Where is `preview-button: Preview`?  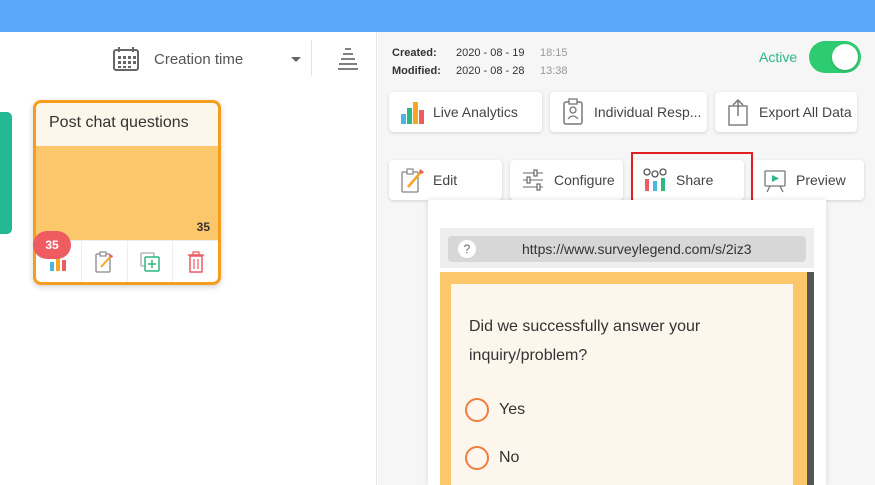 preview-button: Preview is located at coordinates (808, 180).